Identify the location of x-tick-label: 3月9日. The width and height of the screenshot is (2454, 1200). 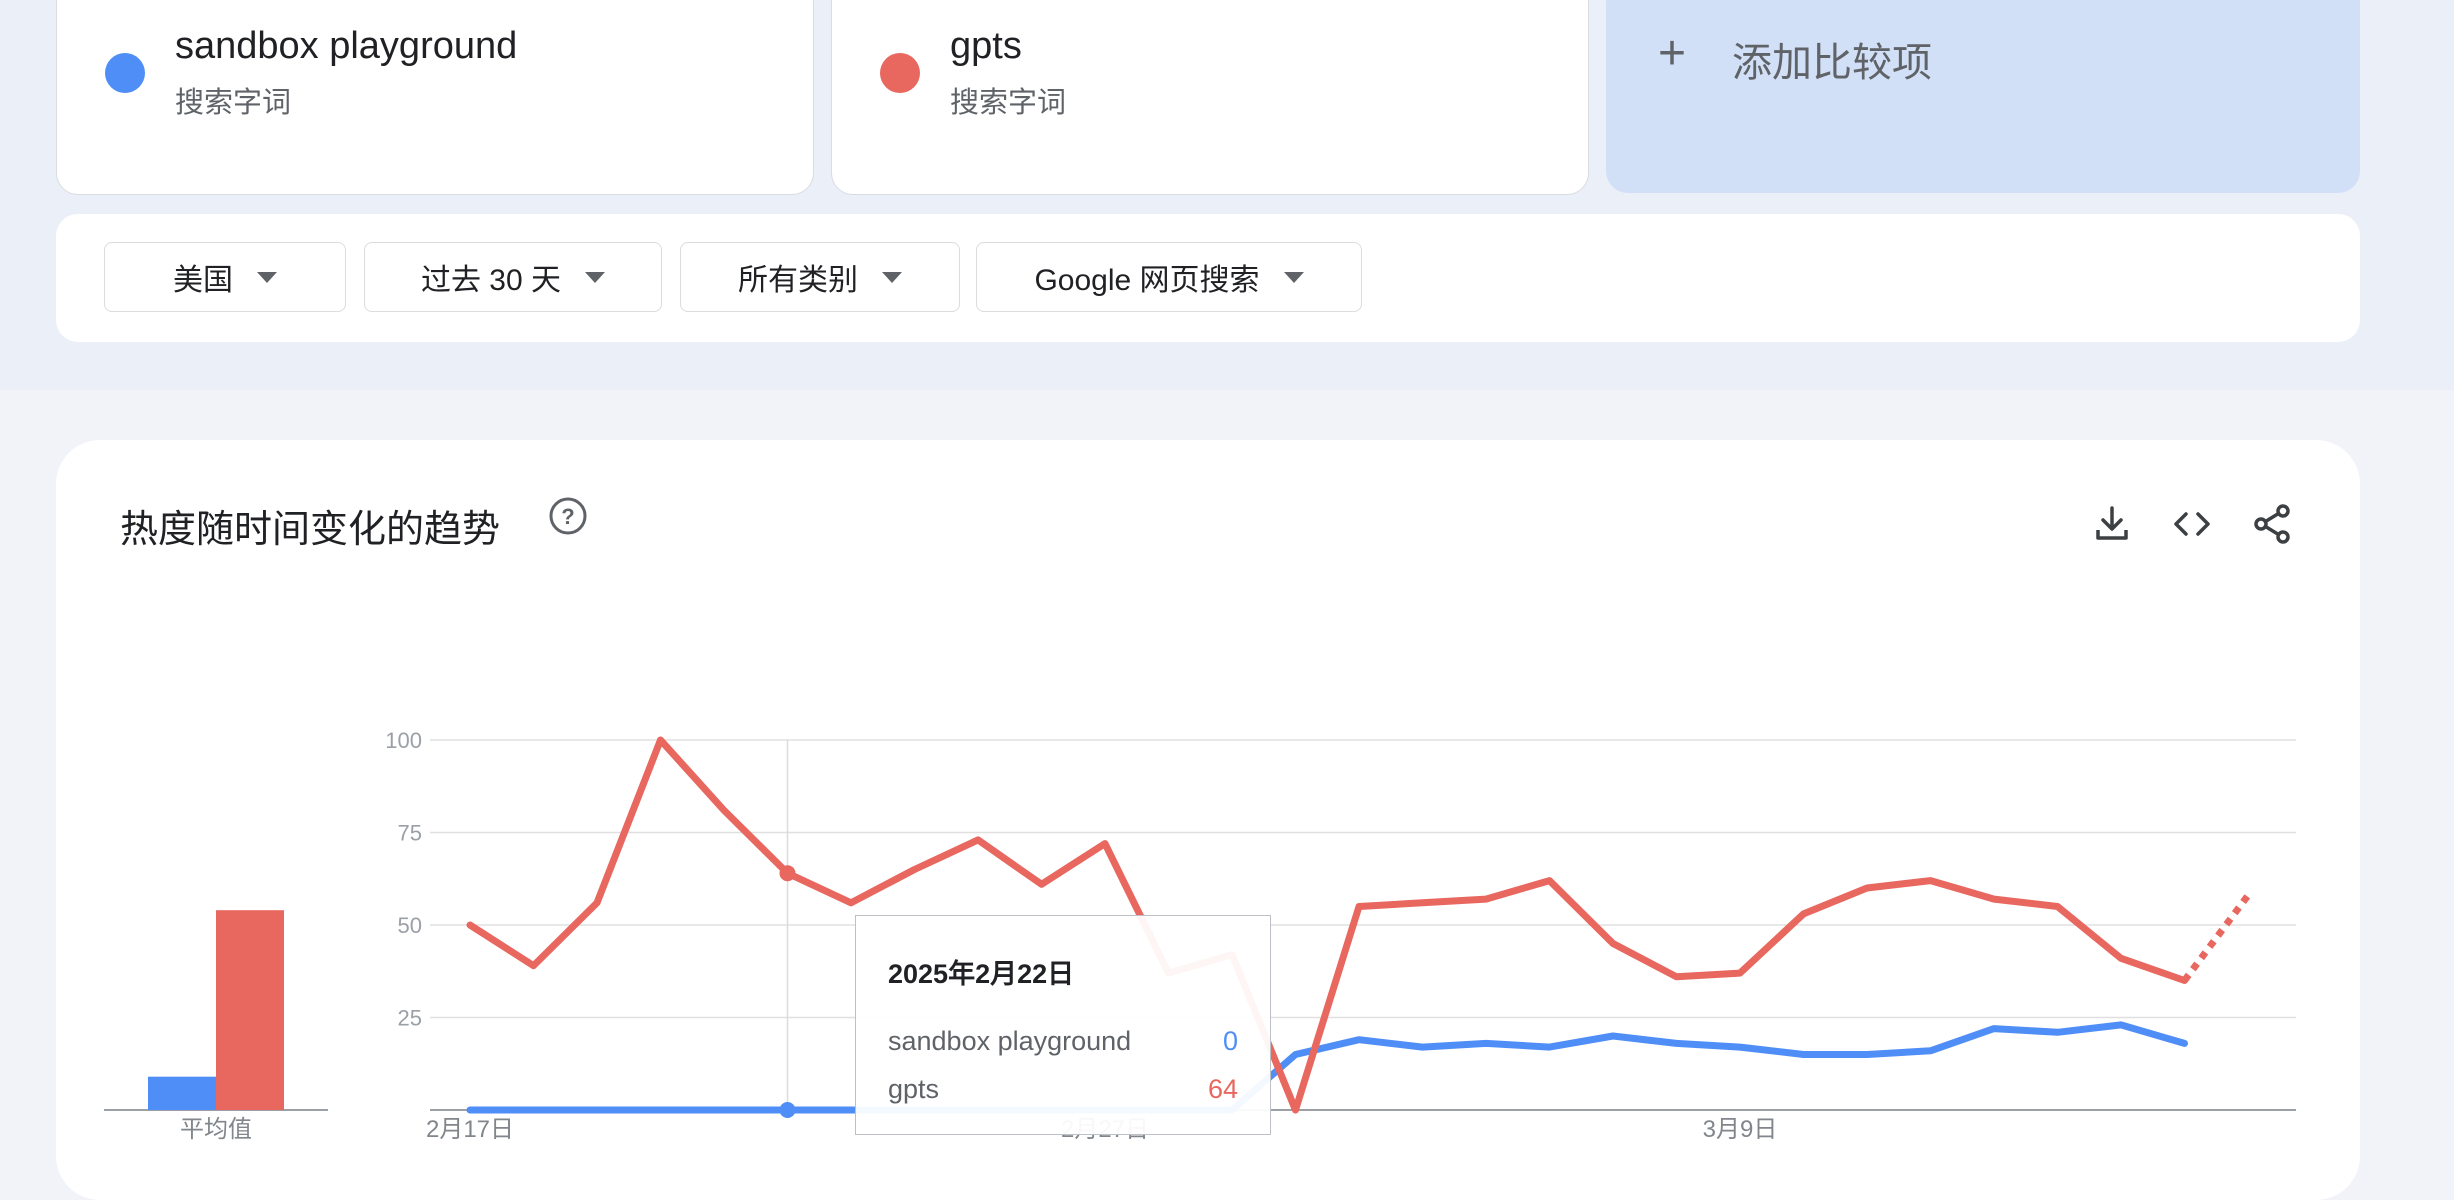
(1740, 1129).